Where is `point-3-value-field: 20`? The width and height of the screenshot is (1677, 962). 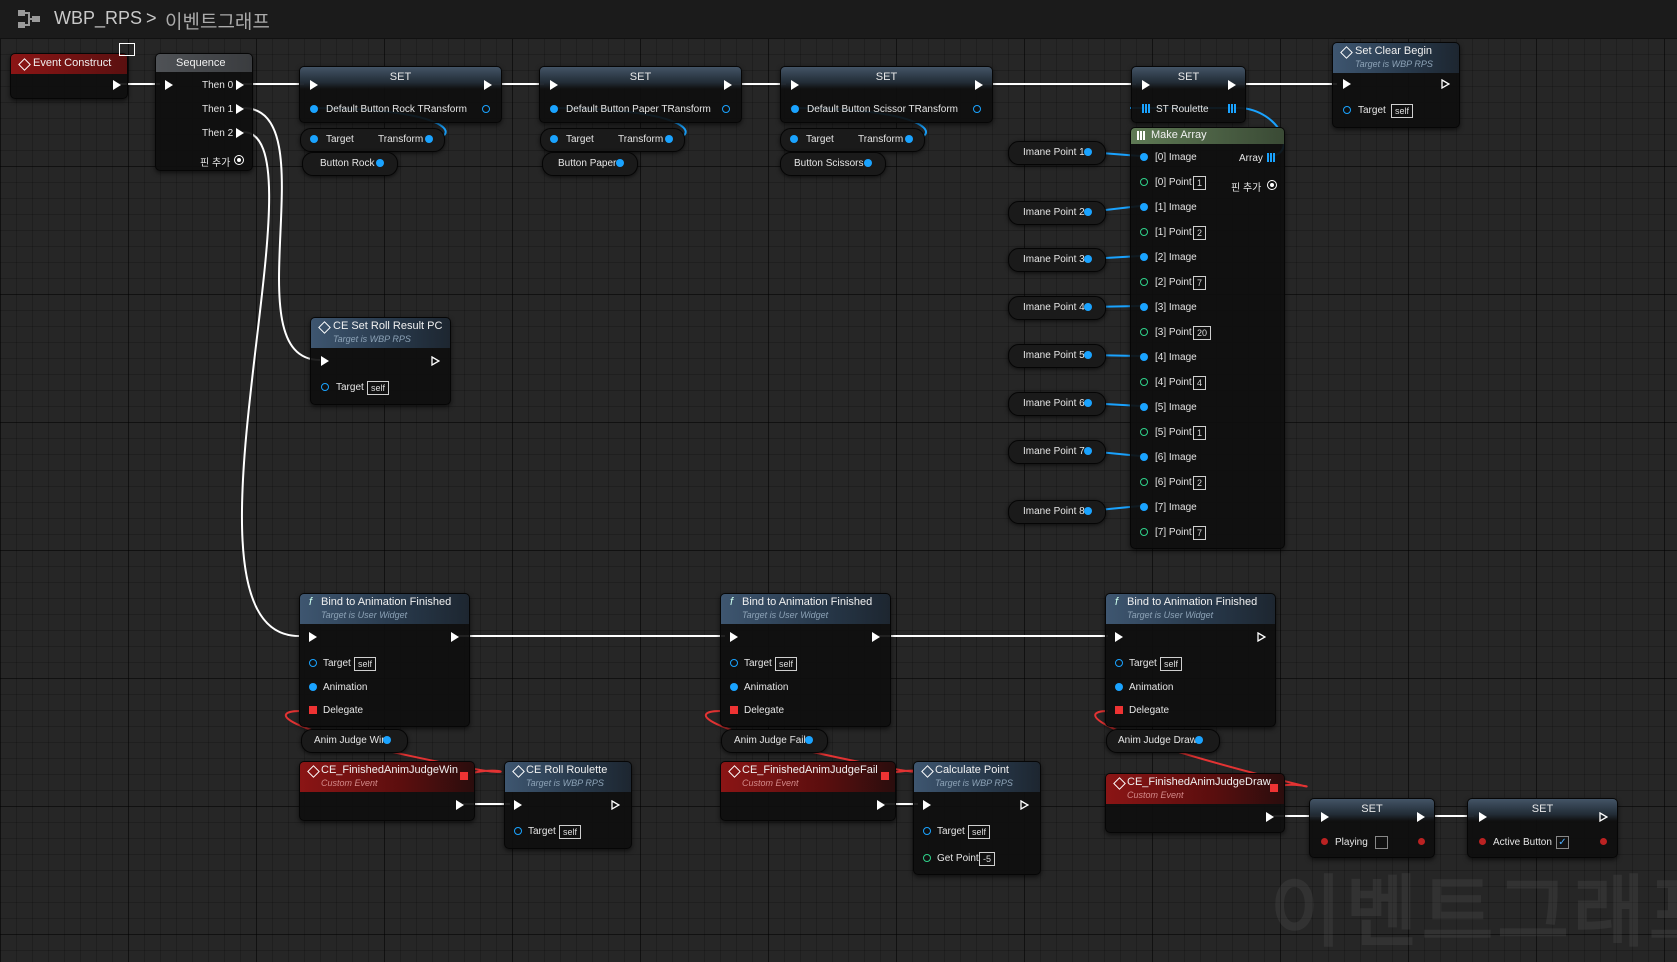 point-3-value-field: 20 is located at coordinates (1202, 333).